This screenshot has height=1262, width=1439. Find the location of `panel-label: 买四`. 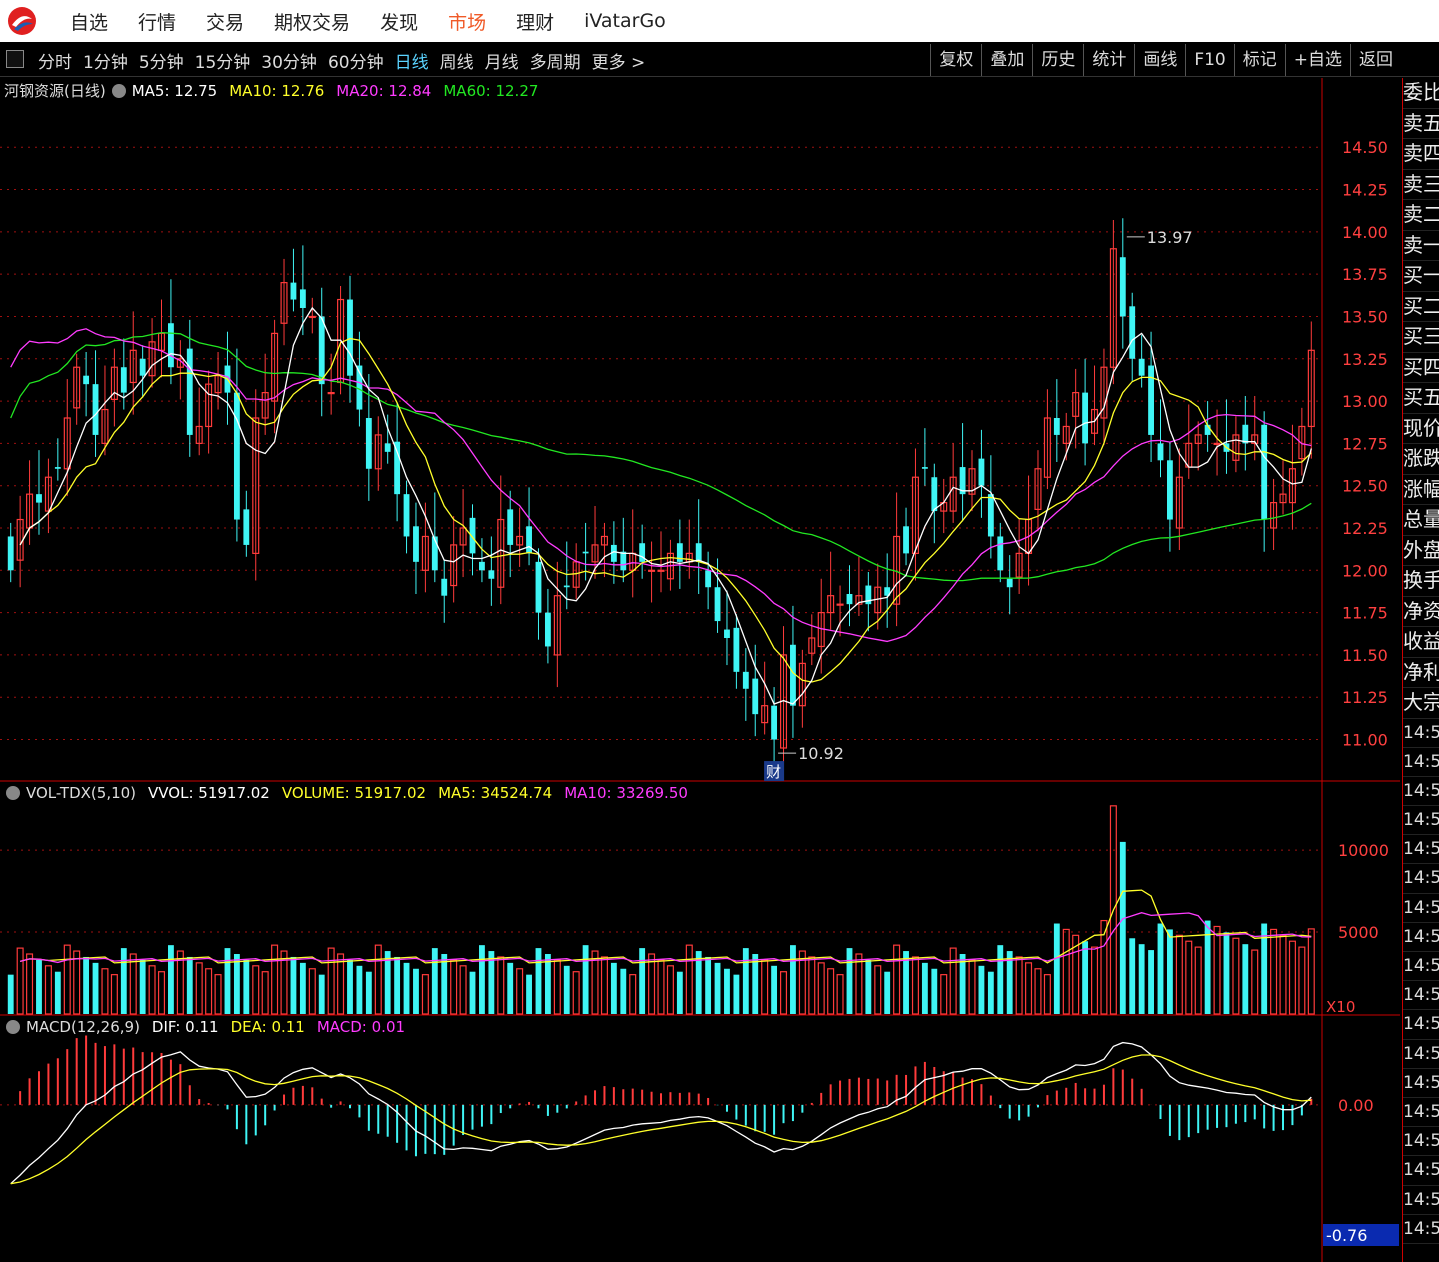

panel-label: 买四 is located at coordinates (1421, 368).